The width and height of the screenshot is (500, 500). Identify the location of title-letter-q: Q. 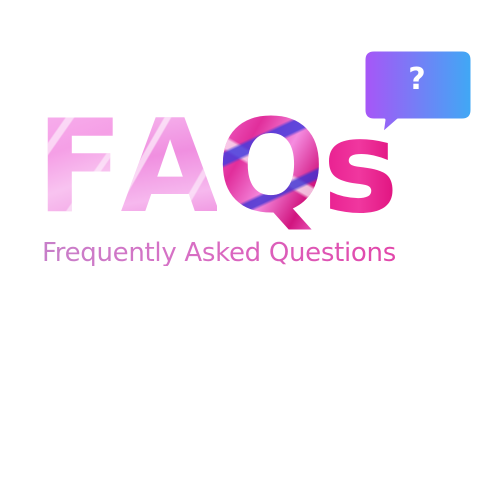
(269, 167).